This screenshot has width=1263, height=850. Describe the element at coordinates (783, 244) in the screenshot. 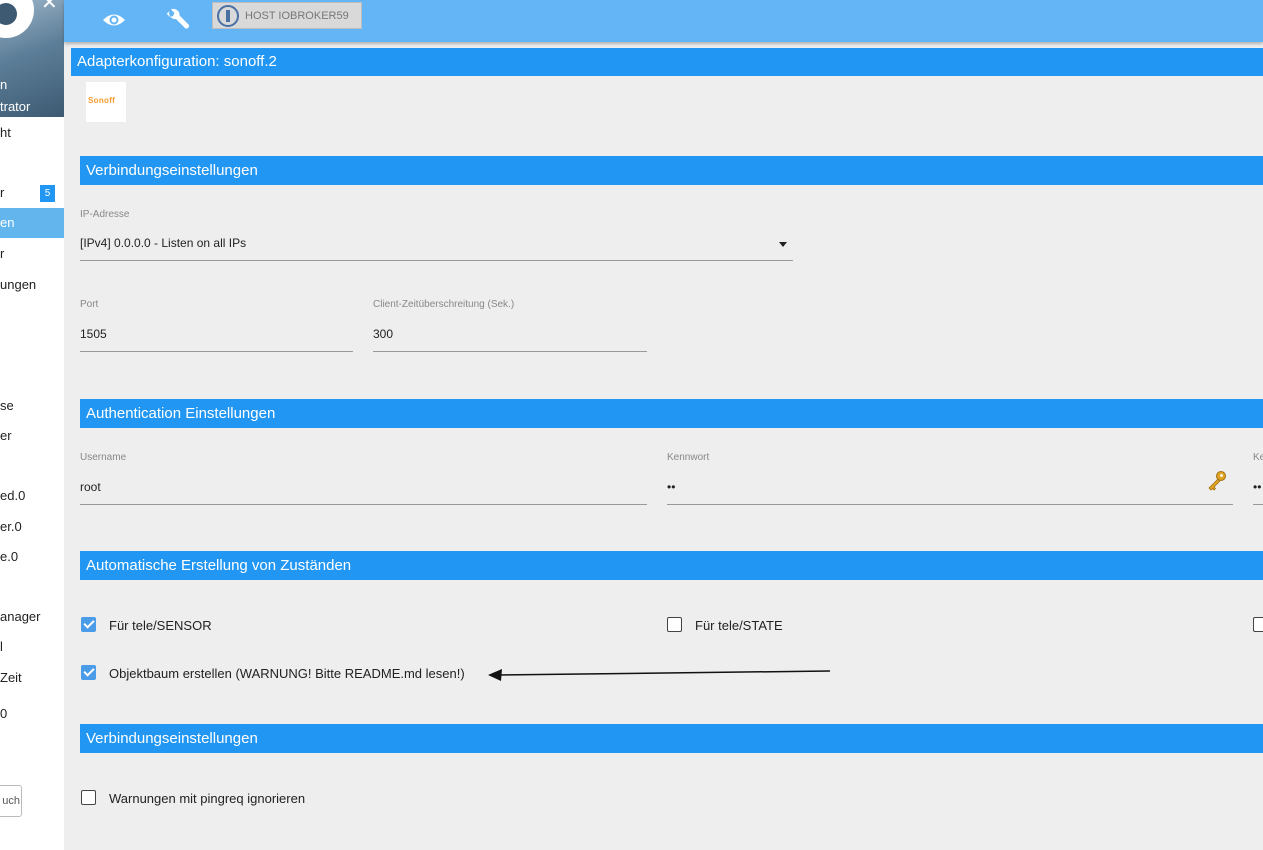

I see `caret-down-icon` at that location.